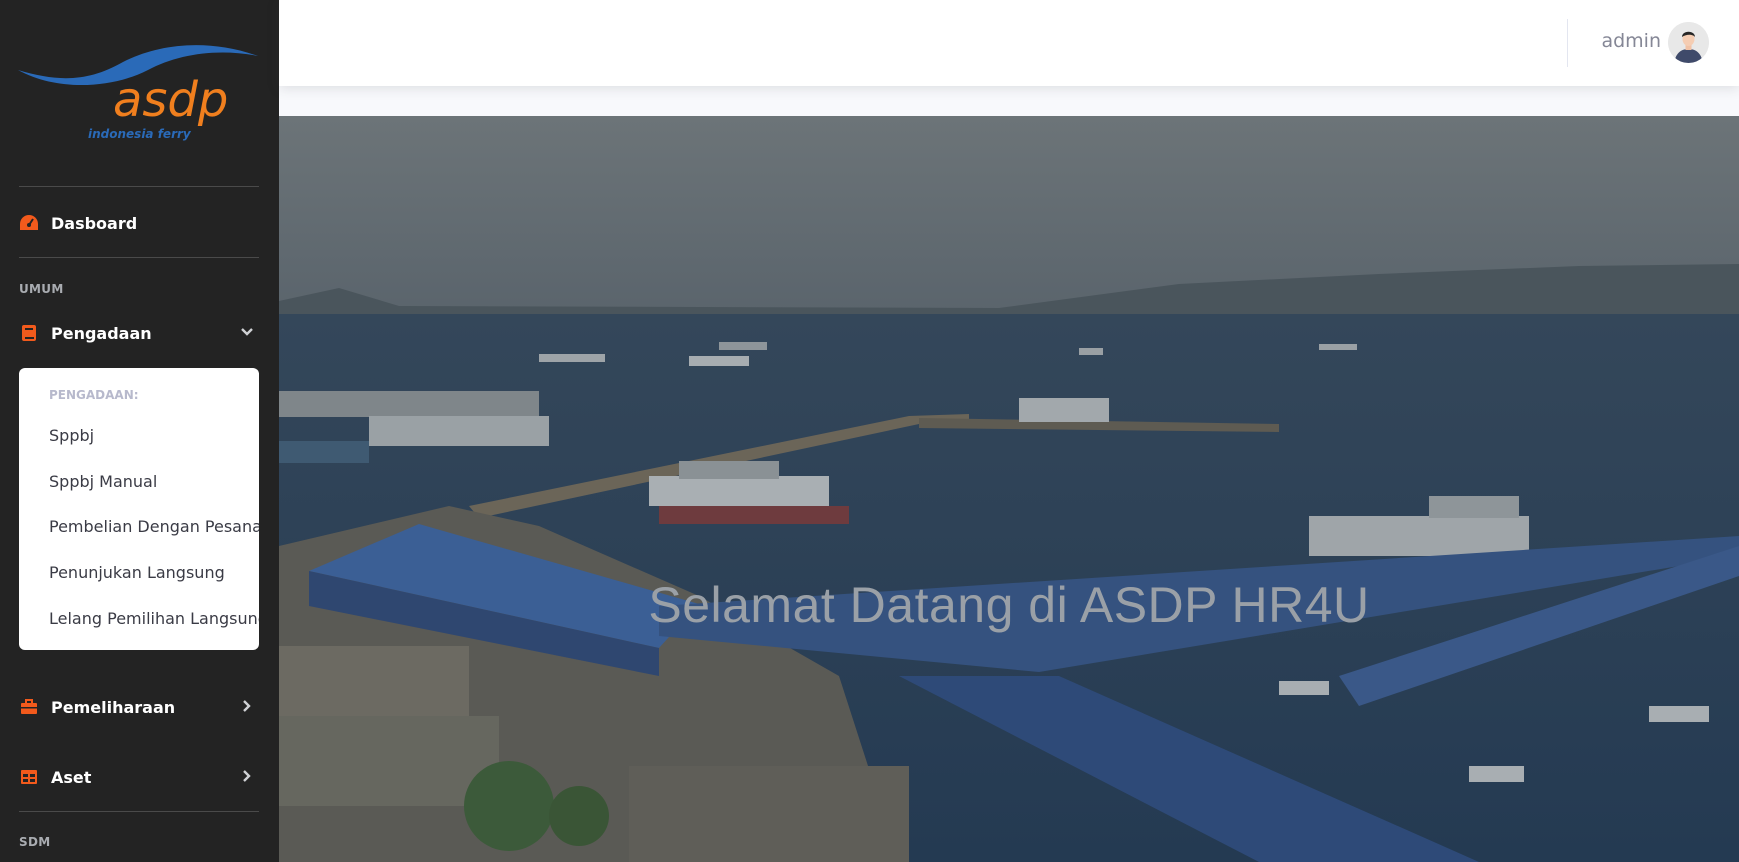 The height and width of the screenshot is (862, 1739). Describe the element at coordinates (1009, 43) in the screenshot. I see `topbar: admin` at that location.